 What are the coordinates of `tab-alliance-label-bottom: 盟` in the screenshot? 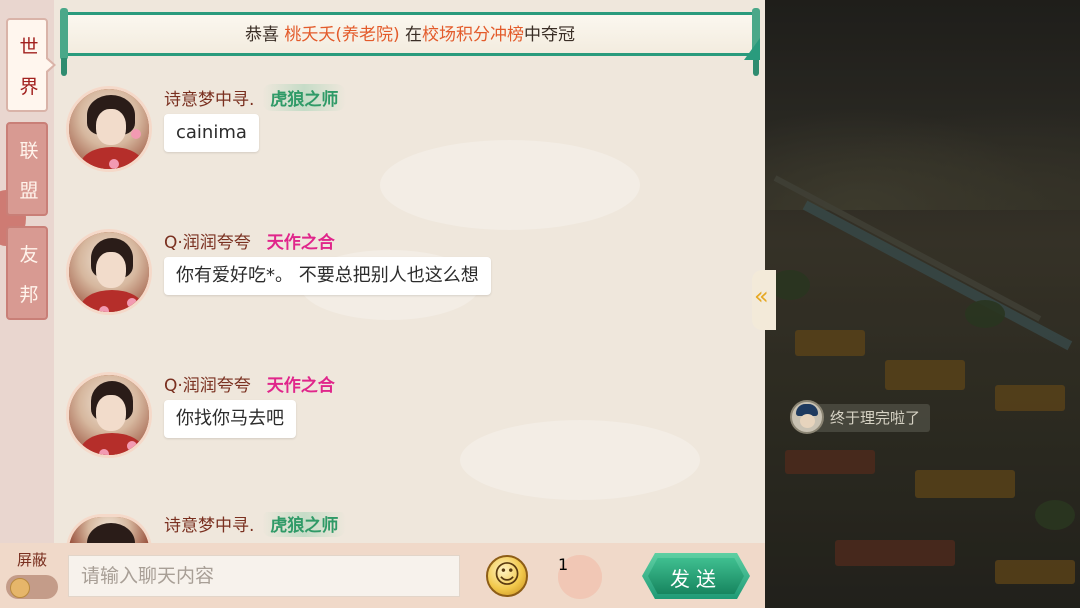 It's located at (29, 191).